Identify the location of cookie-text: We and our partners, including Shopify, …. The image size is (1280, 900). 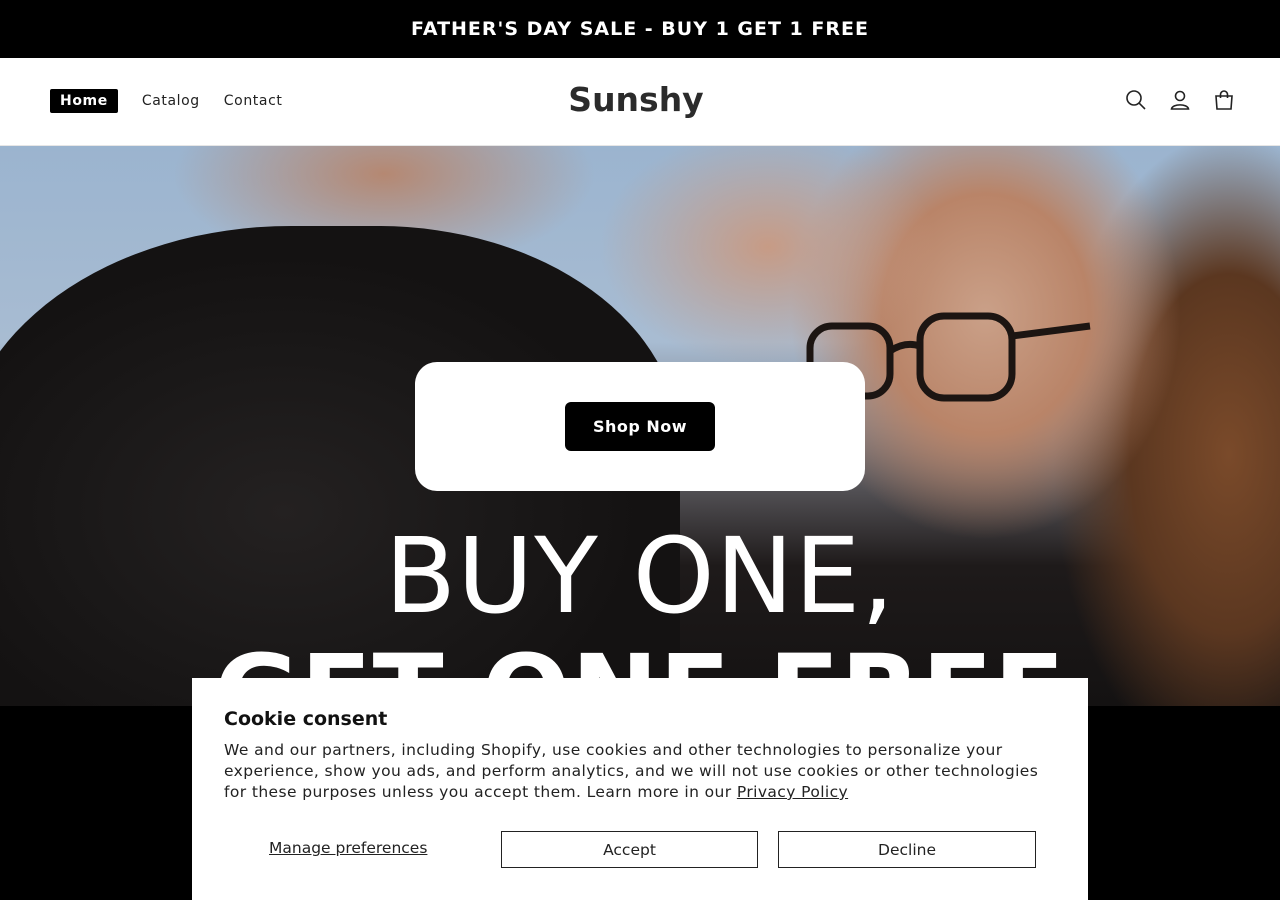
(640, 771).